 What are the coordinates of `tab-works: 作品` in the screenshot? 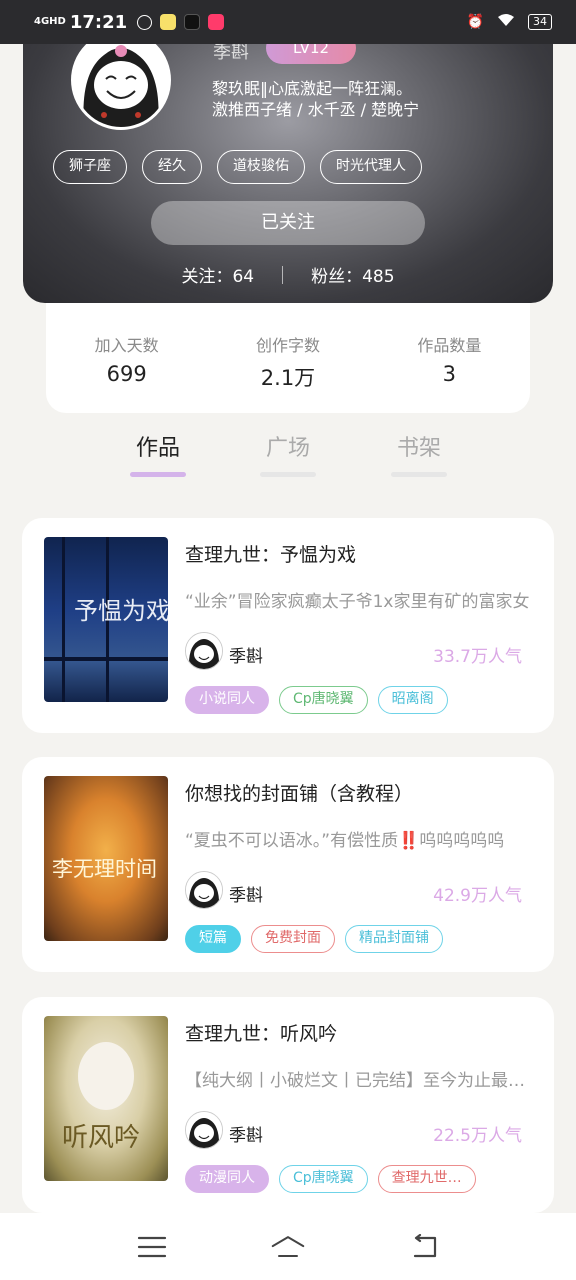 It's located at (158, 453).